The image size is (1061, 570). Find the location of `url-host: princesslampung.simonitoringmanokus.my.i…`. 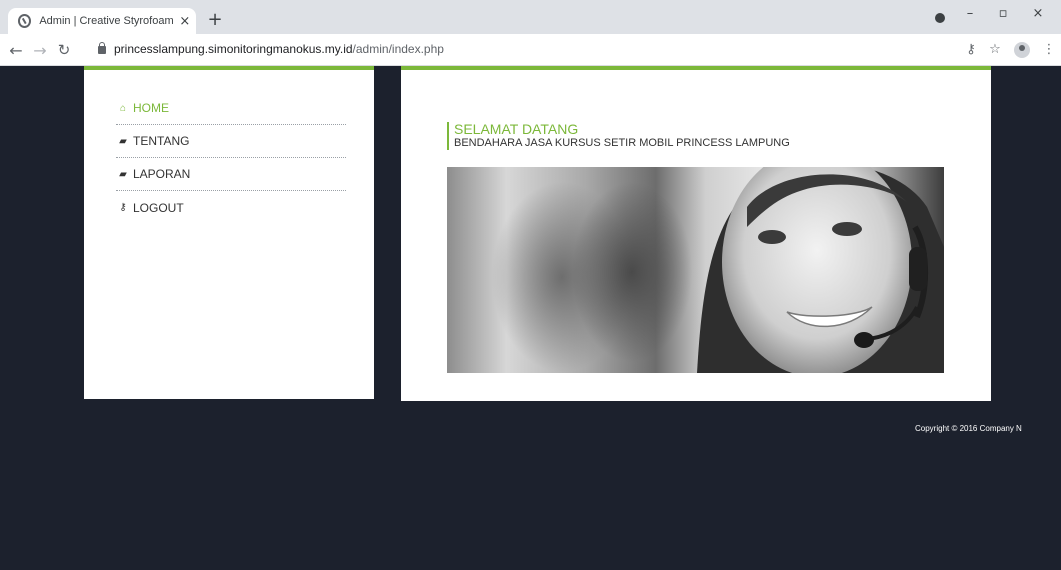

url-host: princesslampung.simonitoringmanokus.my.i… is located at coordinates (233, 49).